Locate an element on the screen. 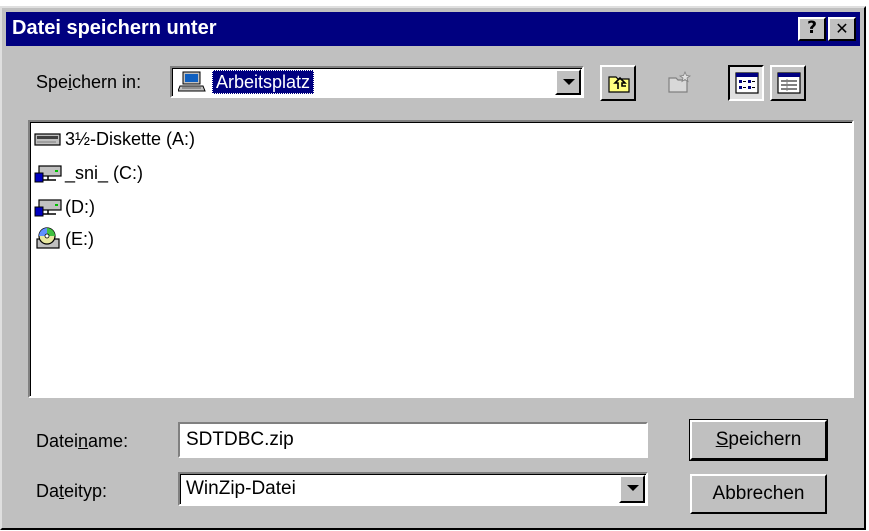 This screenshot has width=869, height=531. close-button: ✕ is located at coordinates (842, 29).